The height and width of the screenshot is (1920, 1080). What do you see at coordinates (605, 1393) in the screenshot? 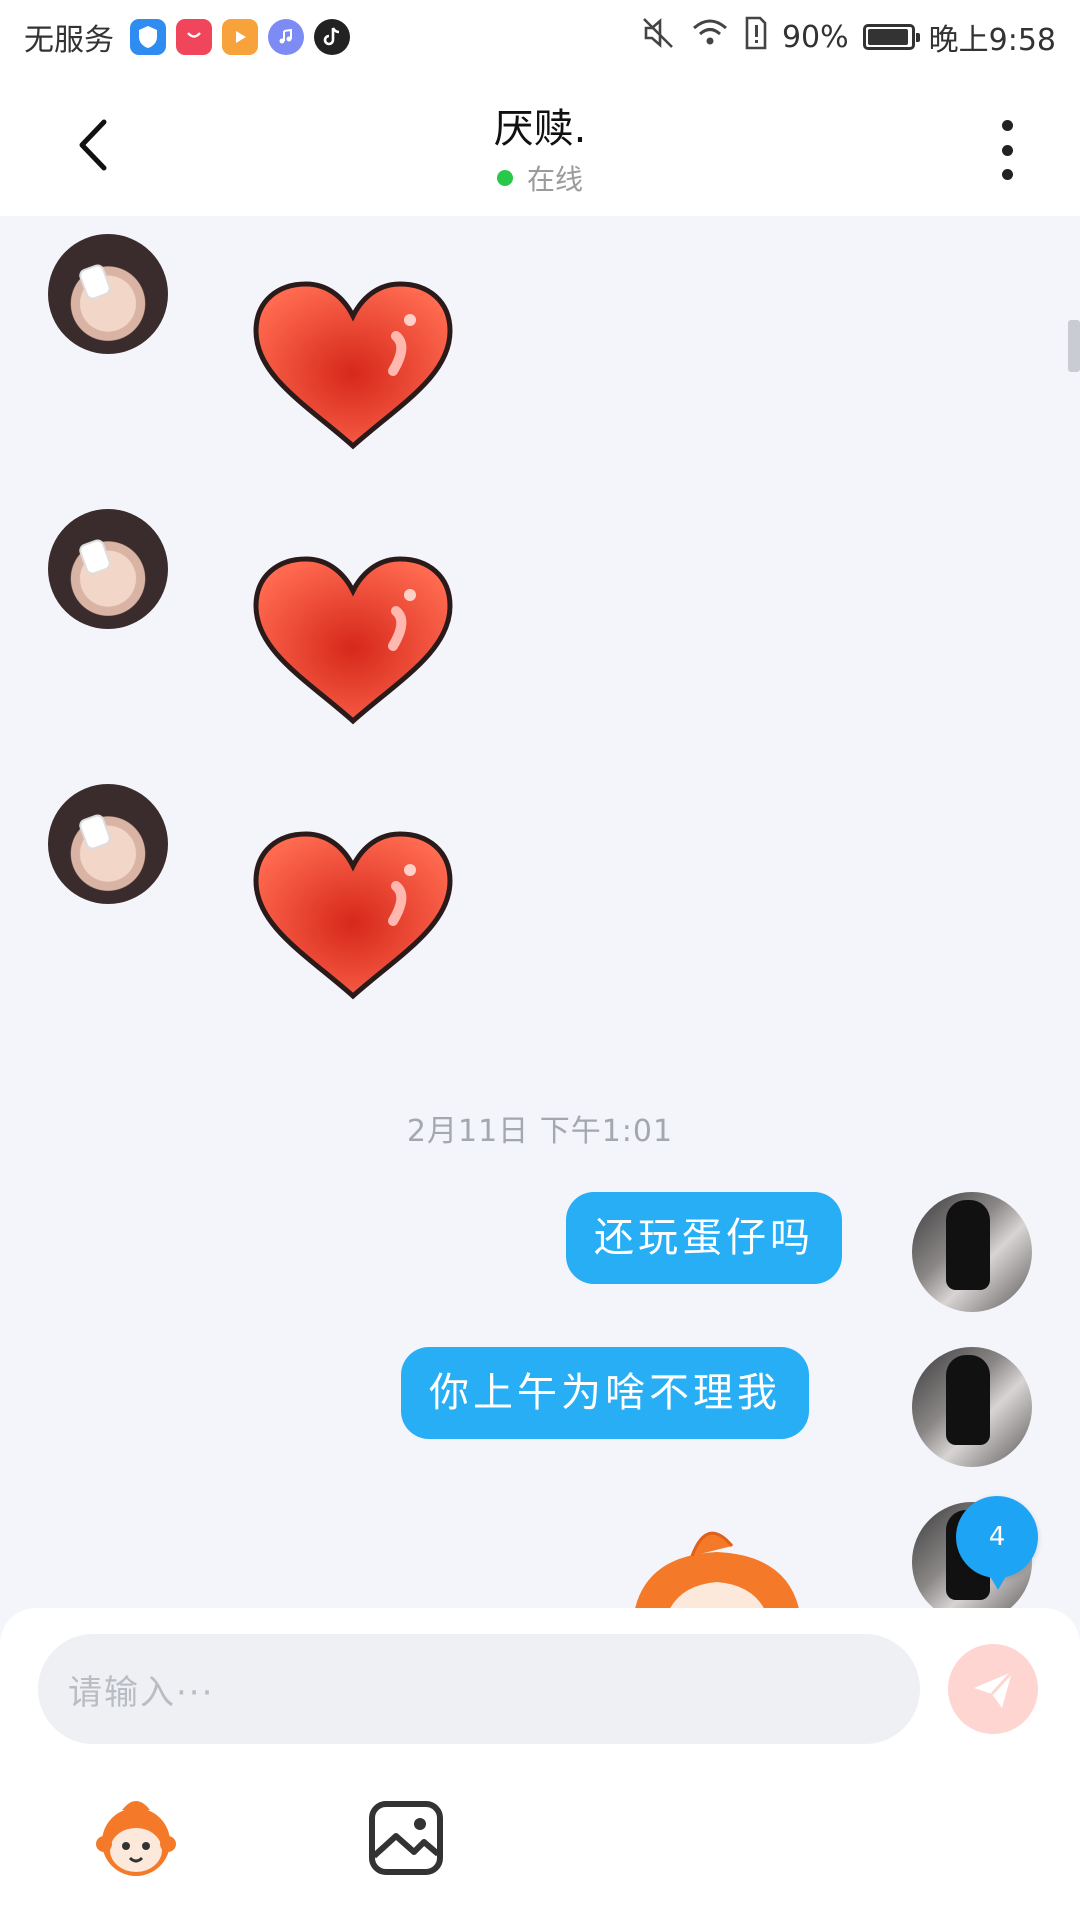
I see `sent-message-bubble: 你上午为啥不理我` at bounding box center [605, 1393].